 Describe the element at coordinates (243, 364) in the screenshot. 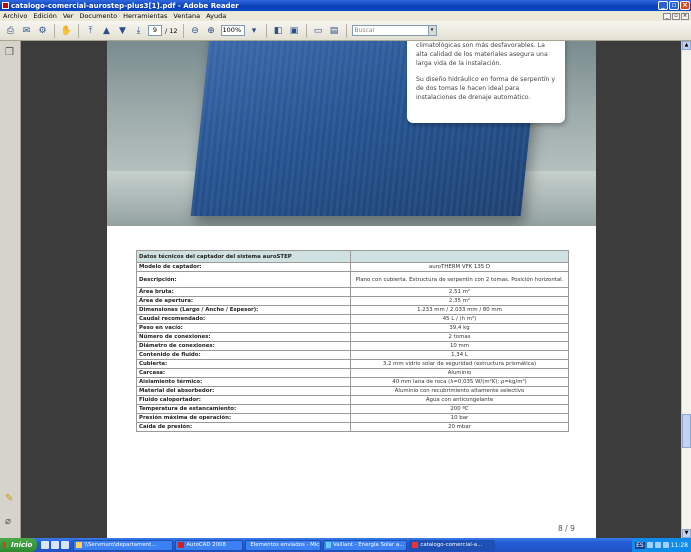

I see `spec-label: Cubierta:` at that location.